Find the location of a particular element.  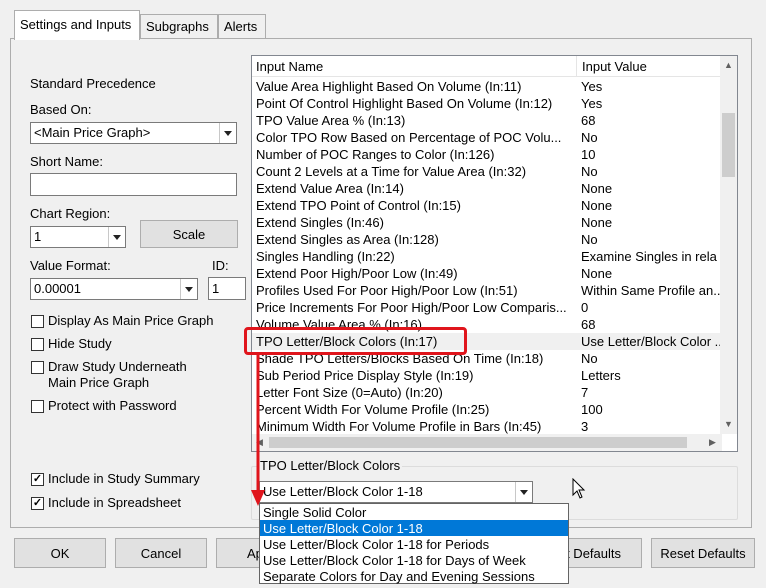

tab-settings-and-inputs: Settings and Inputs is located at coordinates (77, 25).